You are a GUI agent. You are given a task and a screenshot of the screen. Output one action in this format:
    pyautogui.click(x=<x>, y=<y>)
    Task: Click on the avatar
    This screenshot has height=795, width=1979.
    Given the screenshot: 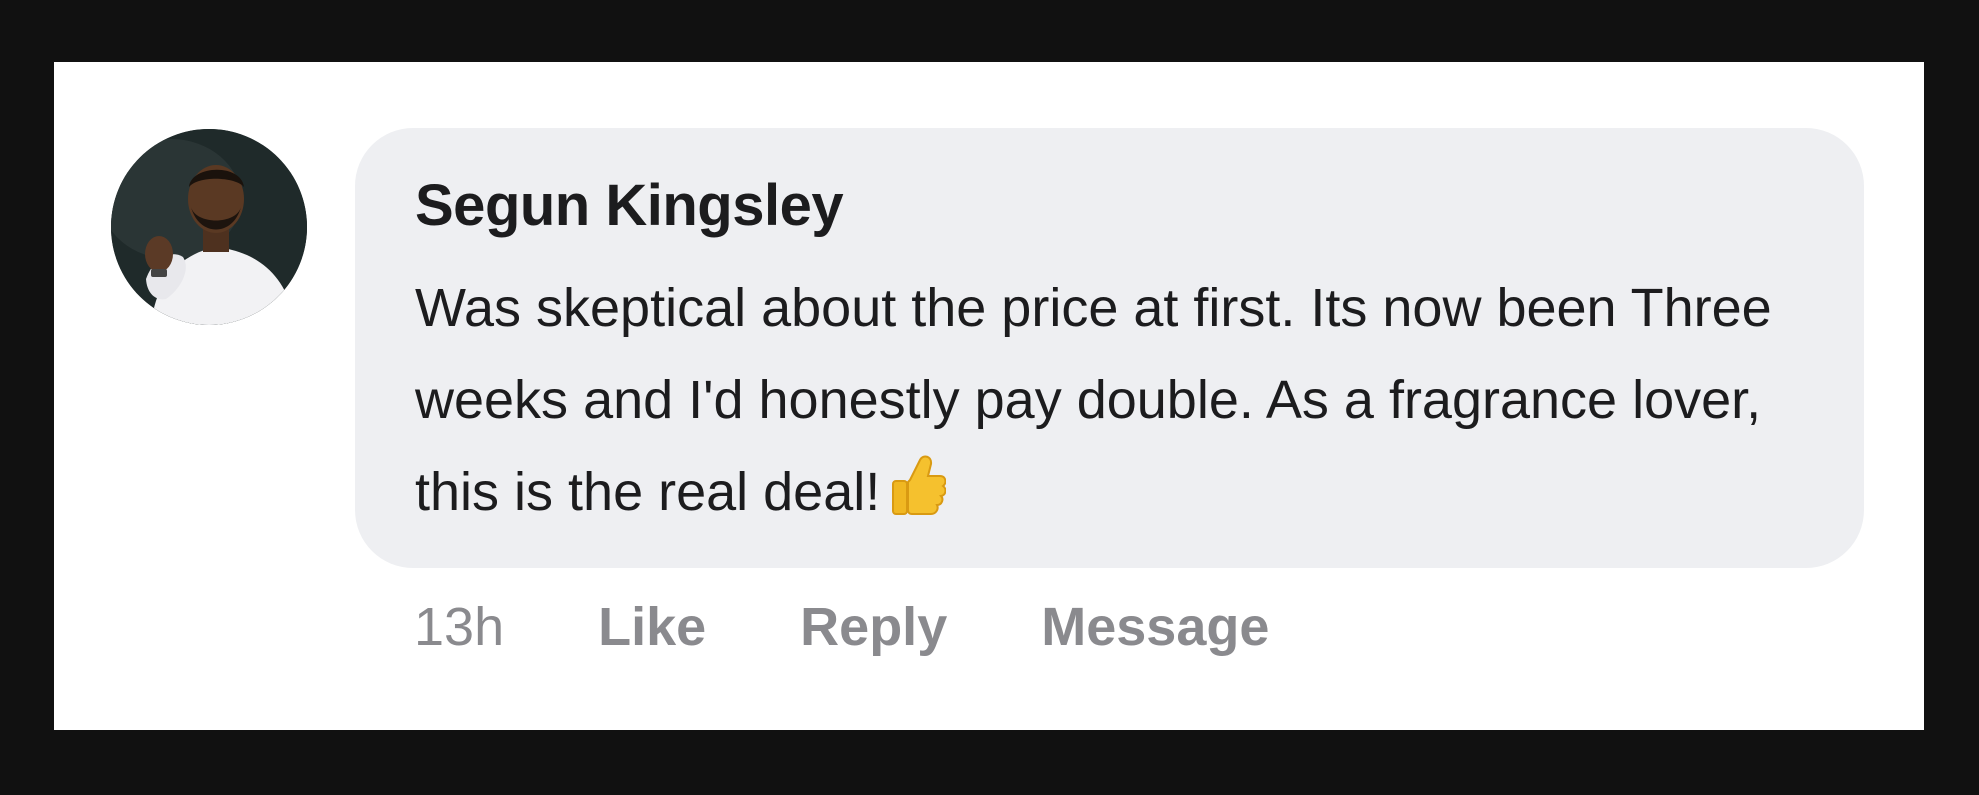 What is the action you would take?
    pyautogui.click(x=209, y=227)
    